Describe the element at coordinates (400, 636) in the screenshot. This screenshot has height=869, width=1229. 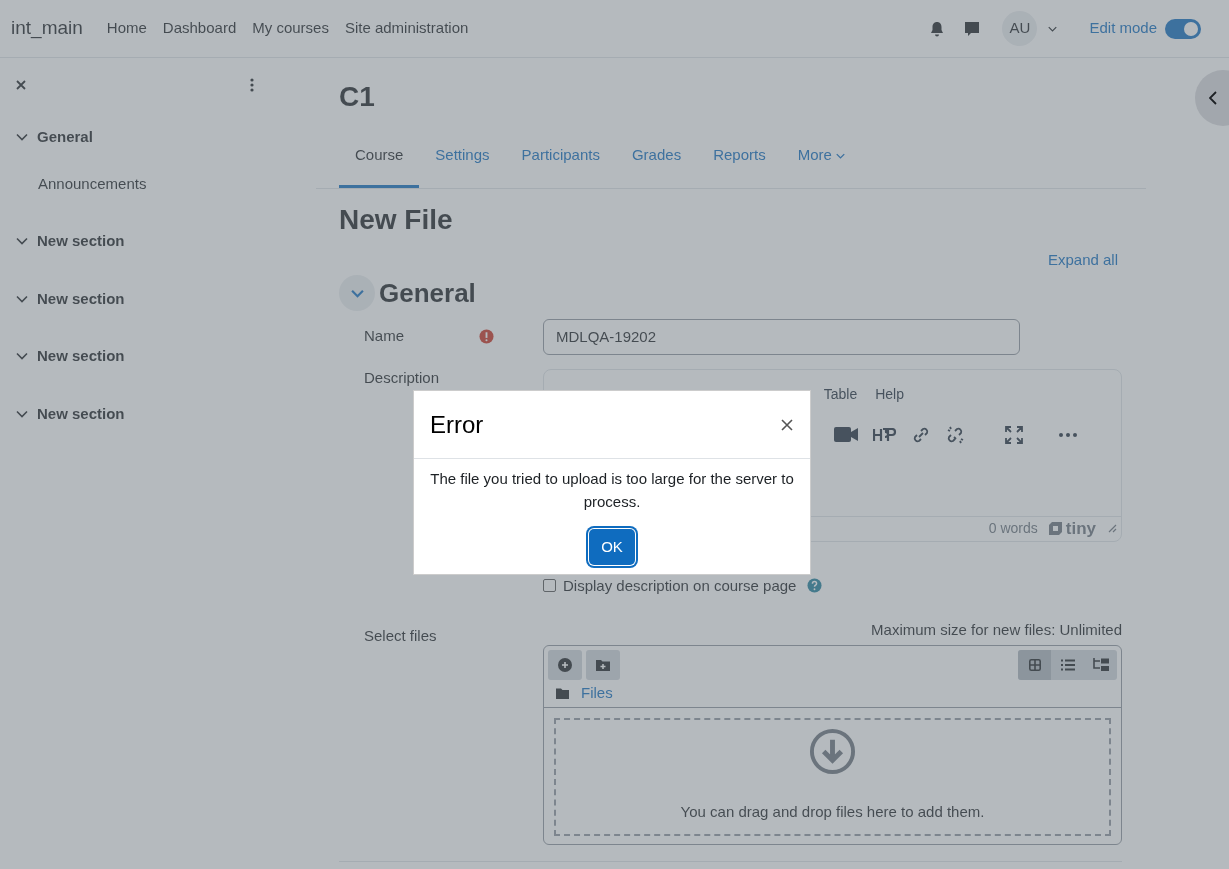
I see `field-label: Select files` at that location.